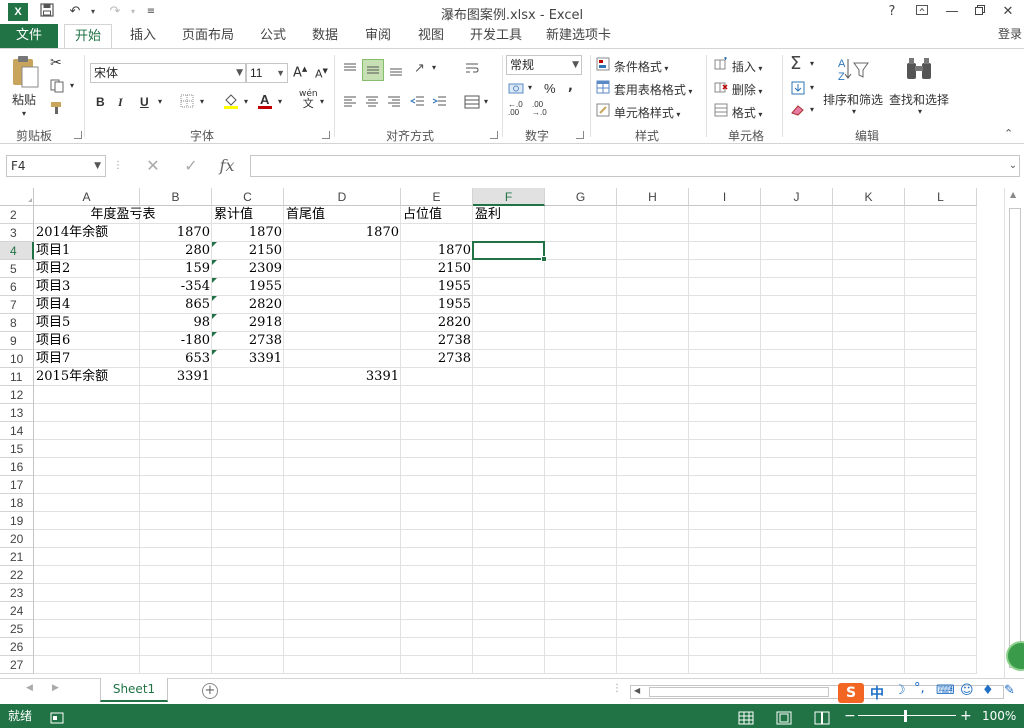 Image resolution: width=1024 pixels, height=728 pixels. I want to click on autosum-icon: Σ, so click(795, 63).